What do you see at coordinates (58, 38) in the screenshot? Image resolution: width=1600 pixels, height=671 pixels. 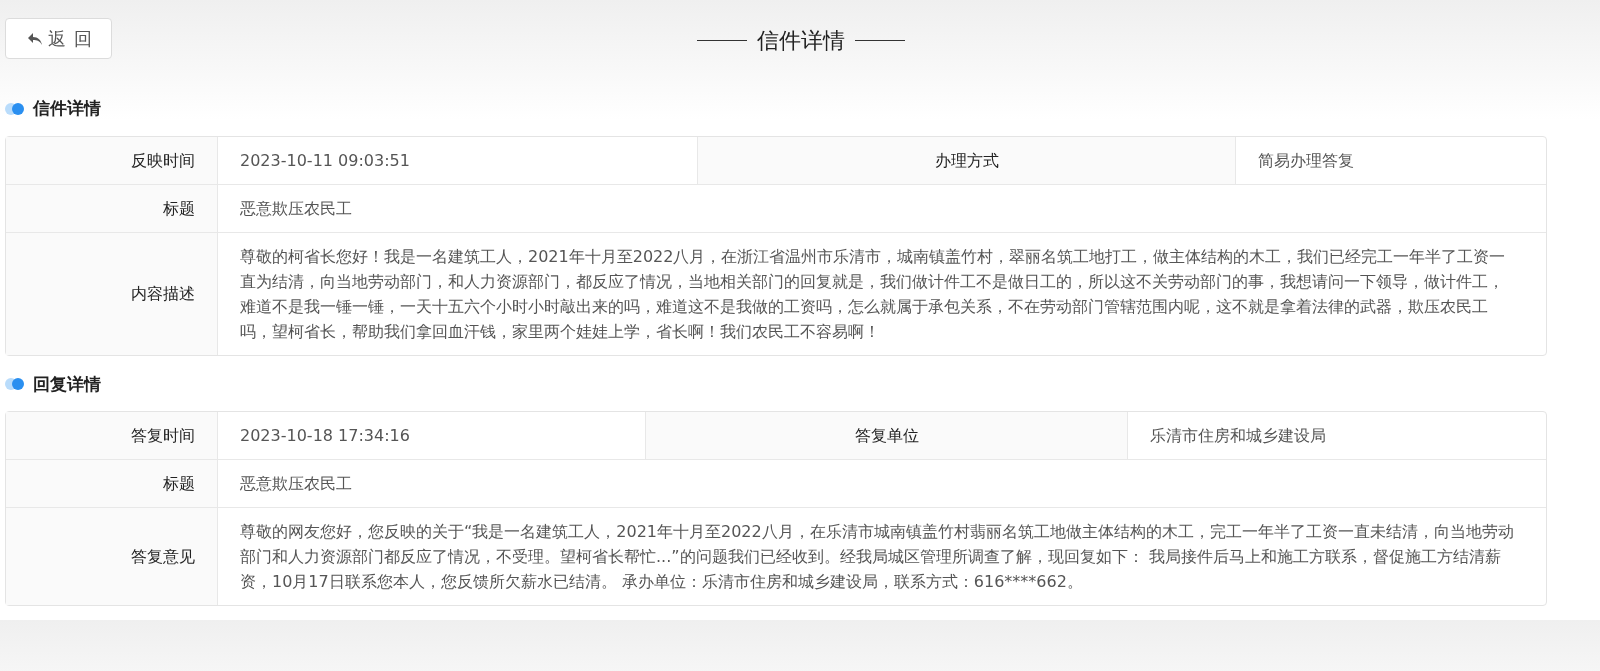 I see `back-button: 返 回` at bounding box center [58, 38].